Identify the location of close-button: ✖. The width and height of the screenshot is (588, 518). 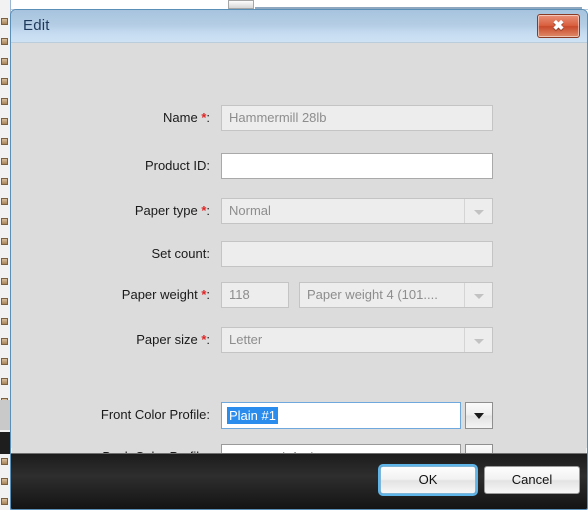
(558, 26).